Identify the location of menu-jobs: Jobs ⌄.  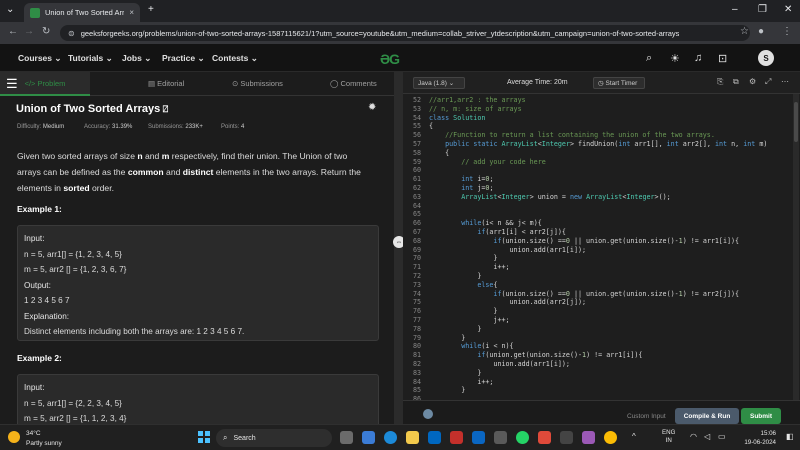
(136, 58).